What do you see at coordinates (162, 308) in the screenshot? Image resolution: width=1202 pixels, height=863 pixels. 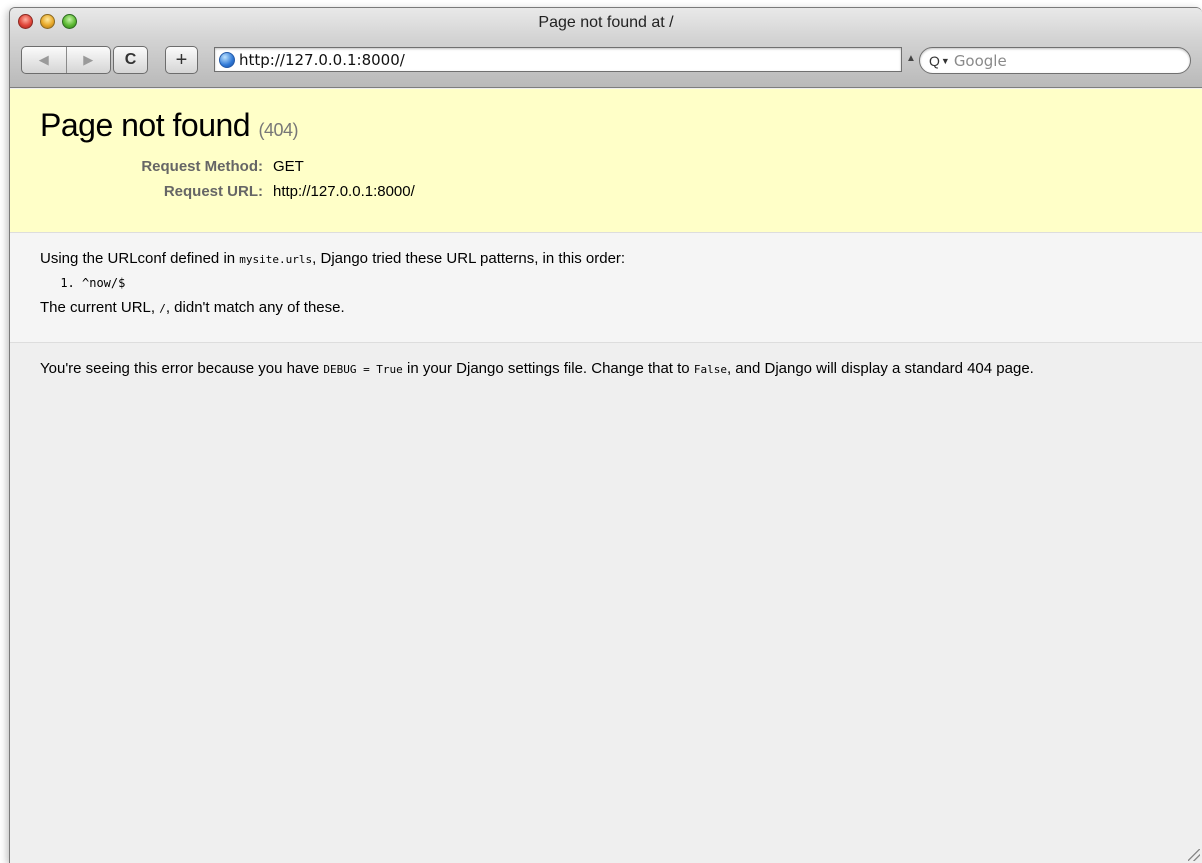 I see `current-url: /` at bounding box center [162, 308].